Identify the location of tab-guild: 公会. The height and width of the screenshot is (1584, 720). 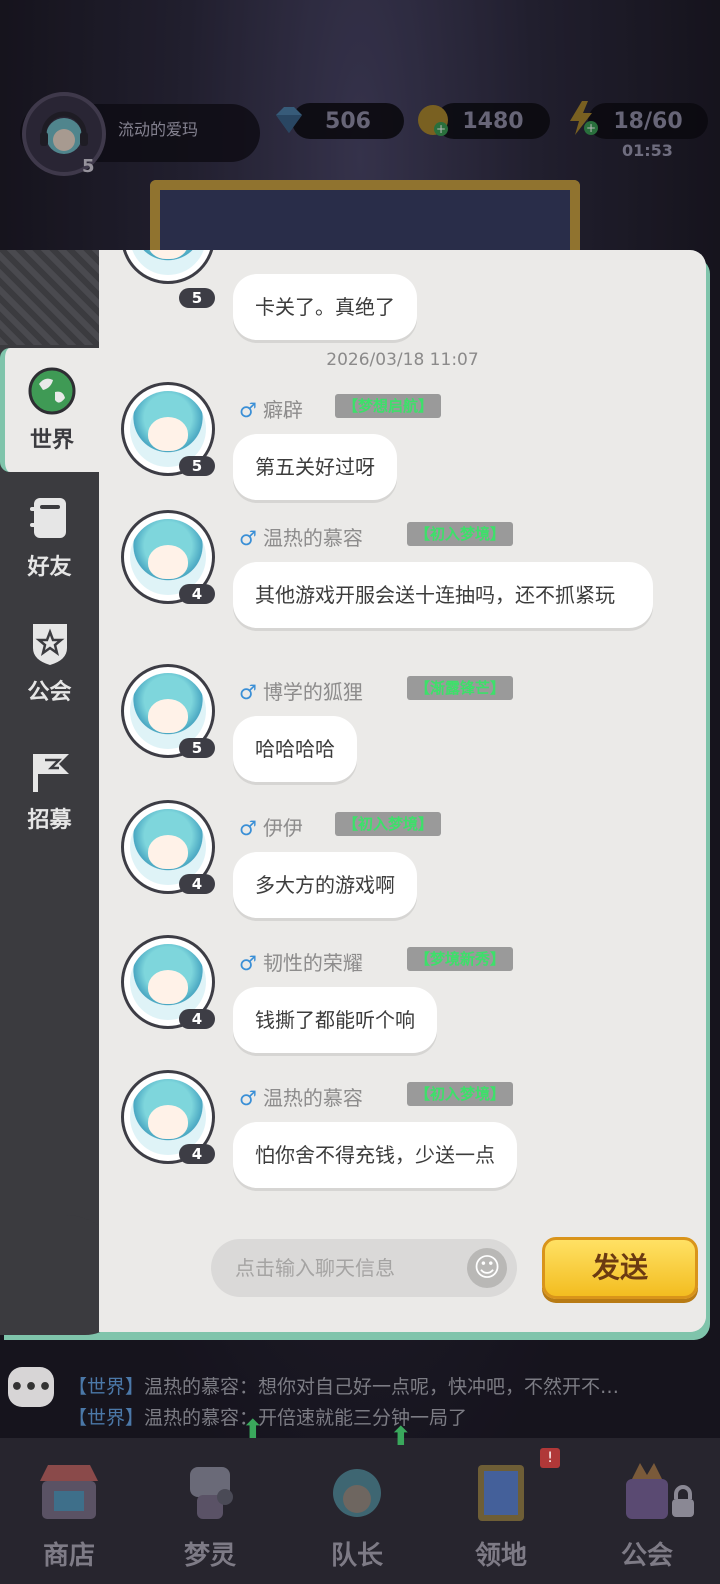
(49, 662).